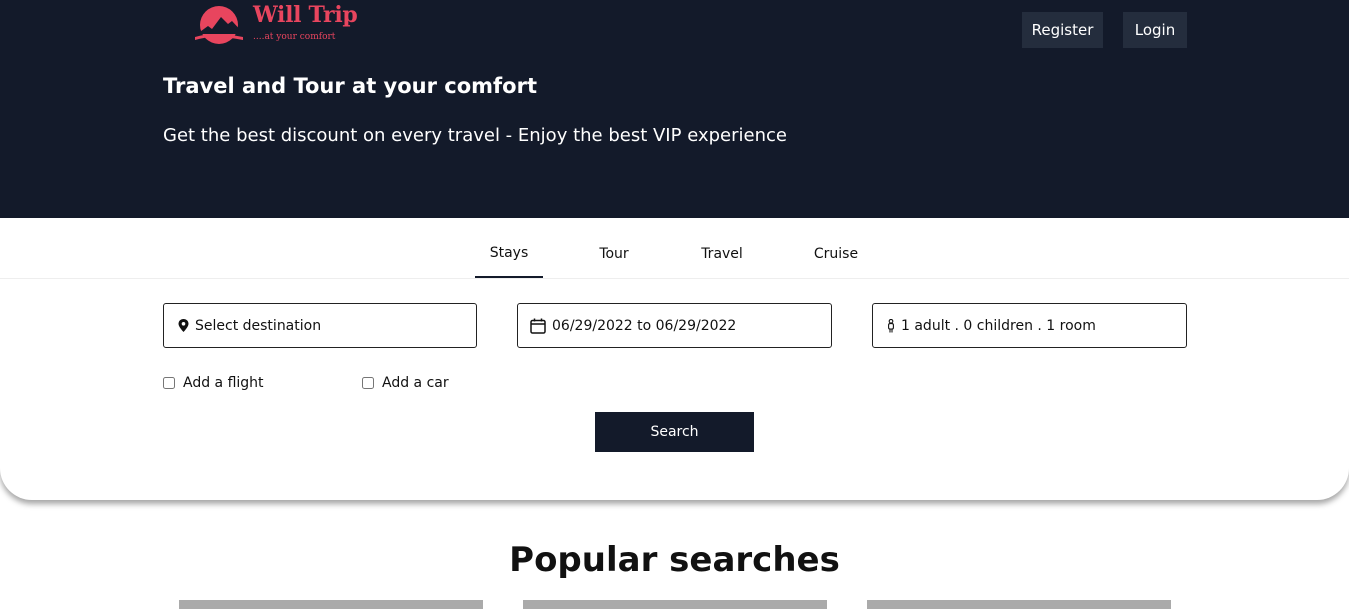 The height and width of the screenshot is (609, 1349). What do you see at coordinates (219, 25) in the screenshot?
I see `mountain-sun-icon` at bounding box center [219, 25].